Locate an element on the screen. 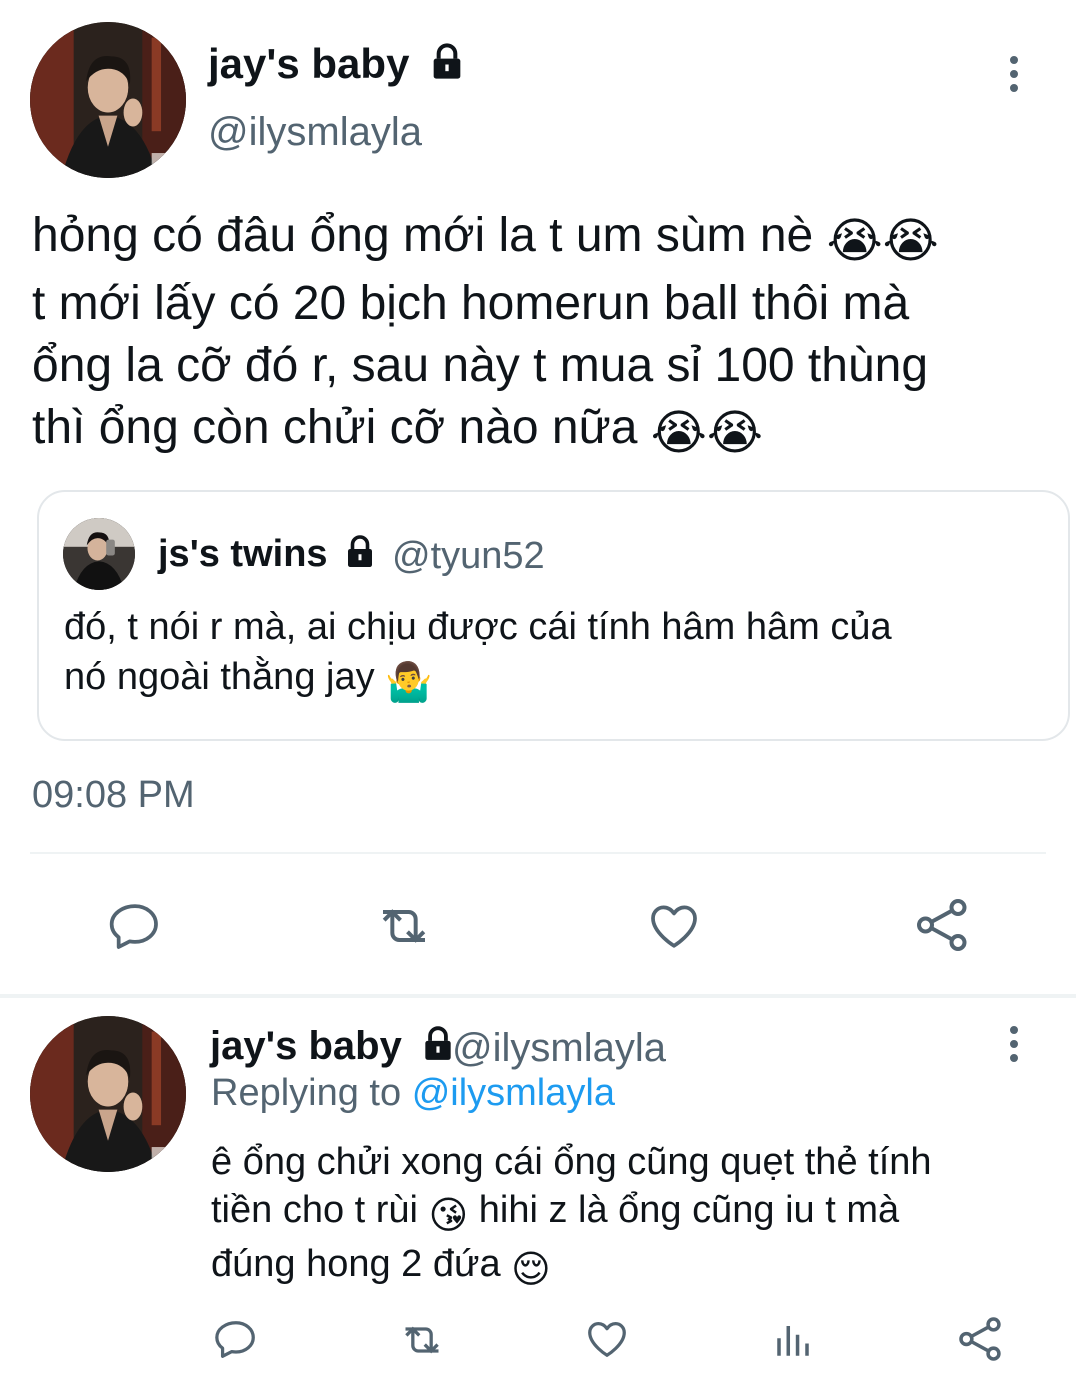  tweet-timestamp: 09:08 PM is located at coordinates (113, 795).